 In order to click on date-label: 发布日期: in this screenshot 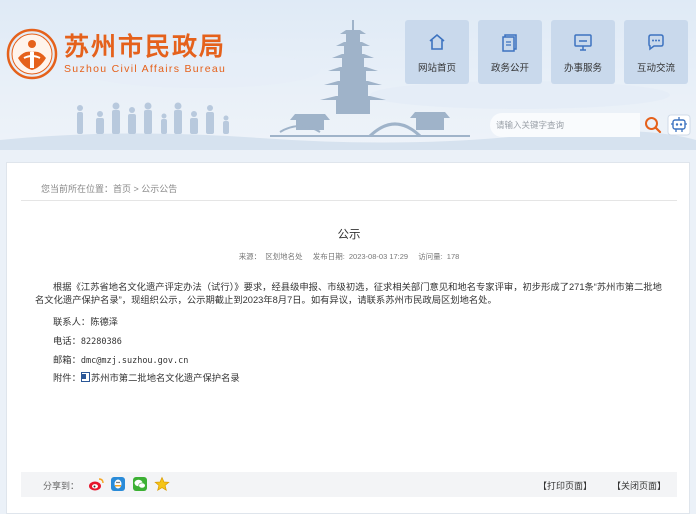, I will do `click(328, 256)`.